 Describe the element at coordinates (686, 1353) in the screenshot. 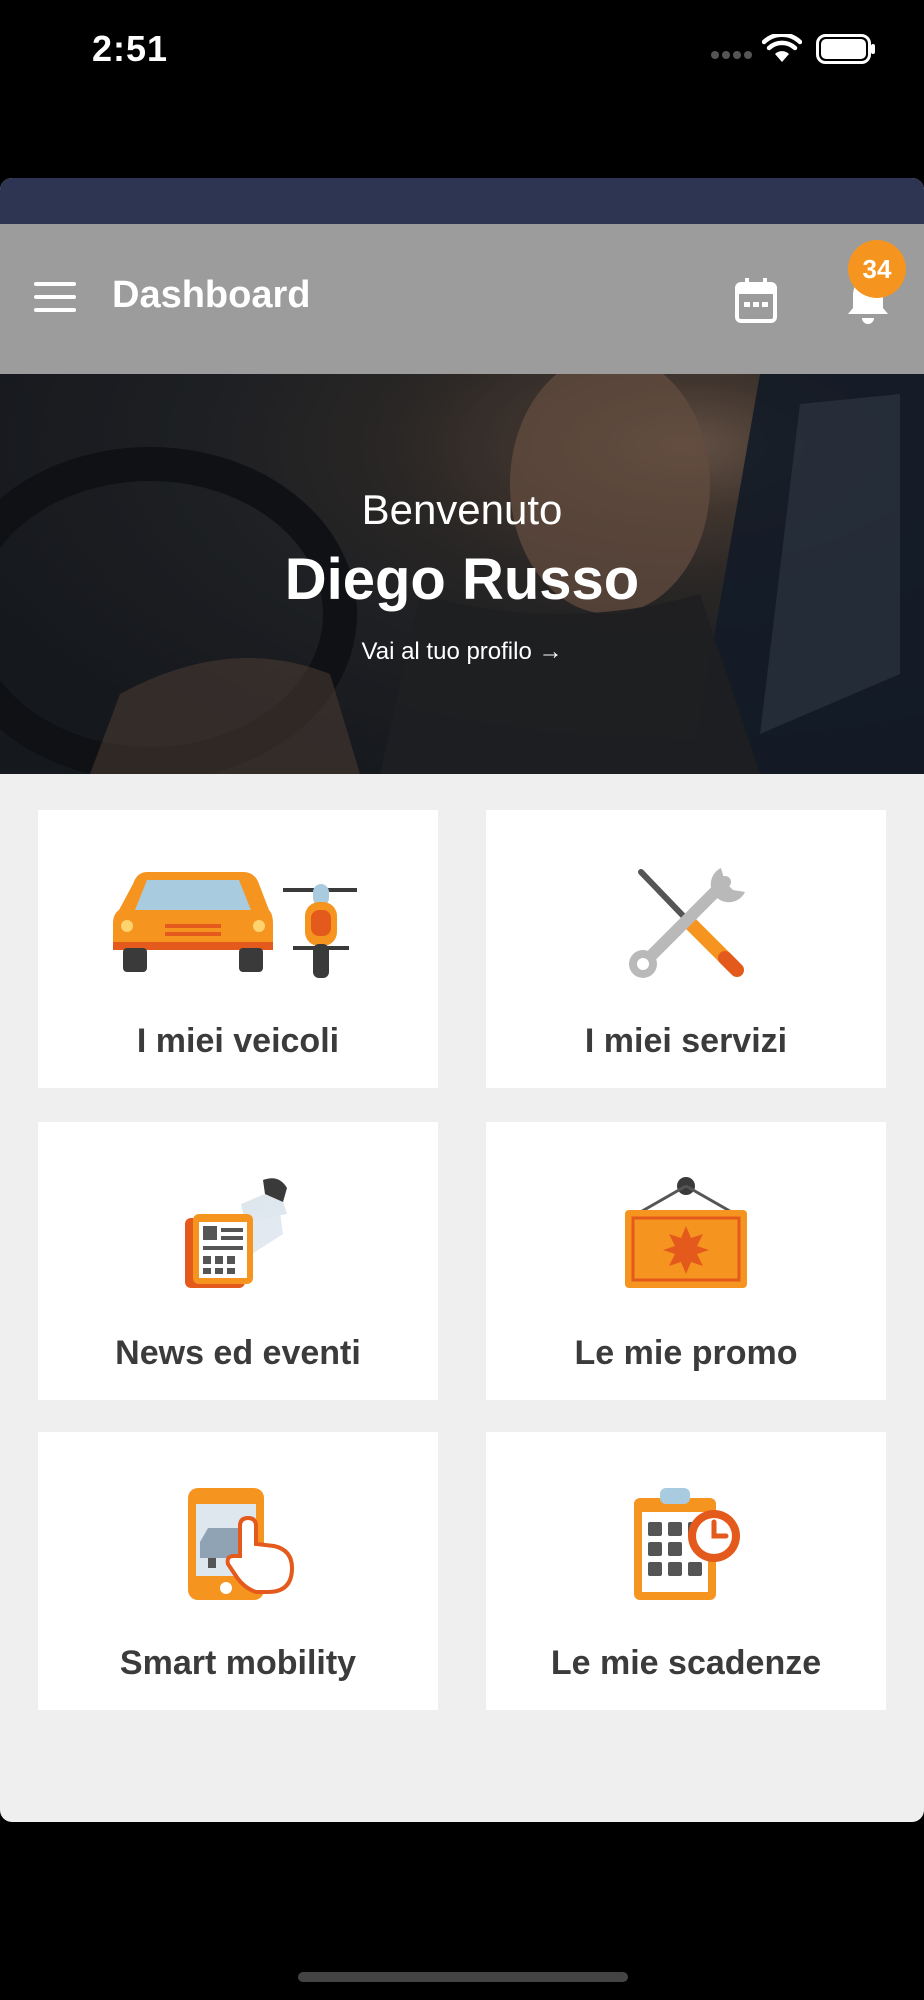

I see `tile-label: Le mie promo` at that location.